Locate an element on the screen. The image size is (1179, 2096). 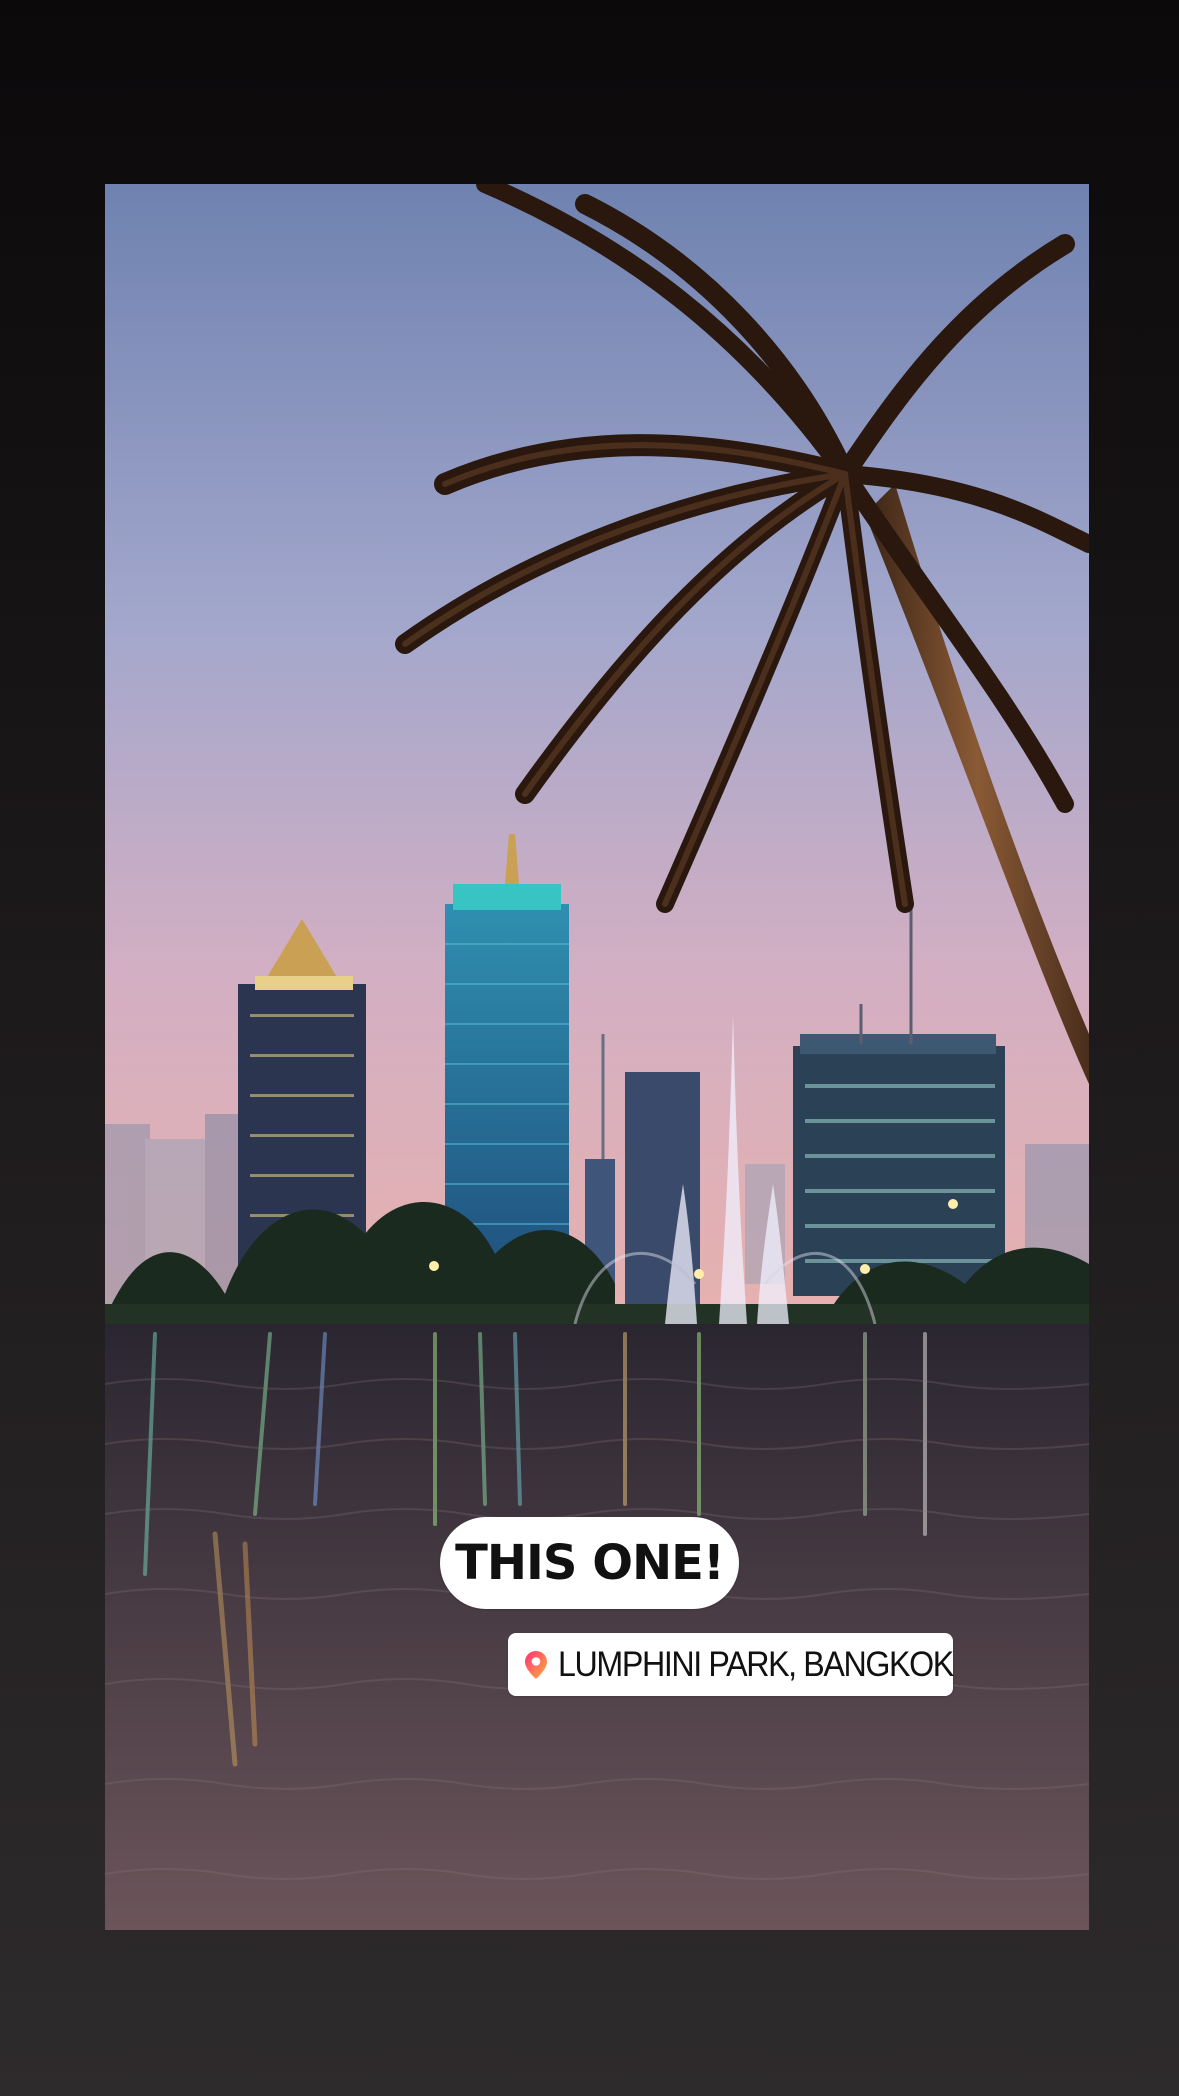
location-sticker: LUMPHINI PARK, BANGKOK is located at coordinates (731, 1664).